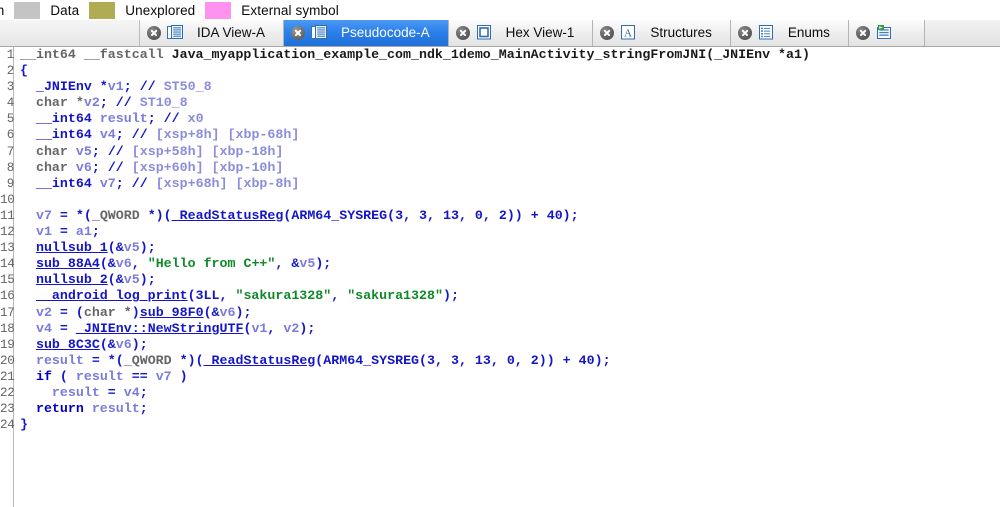 The height and width of the screenshot is (507, 1000). What do you see at coordinates (500, 313) in the screenshot?
I see `code-line: 17 v2 = (char *)sub_98F0(&v6);` at bounding box center [500, 313].